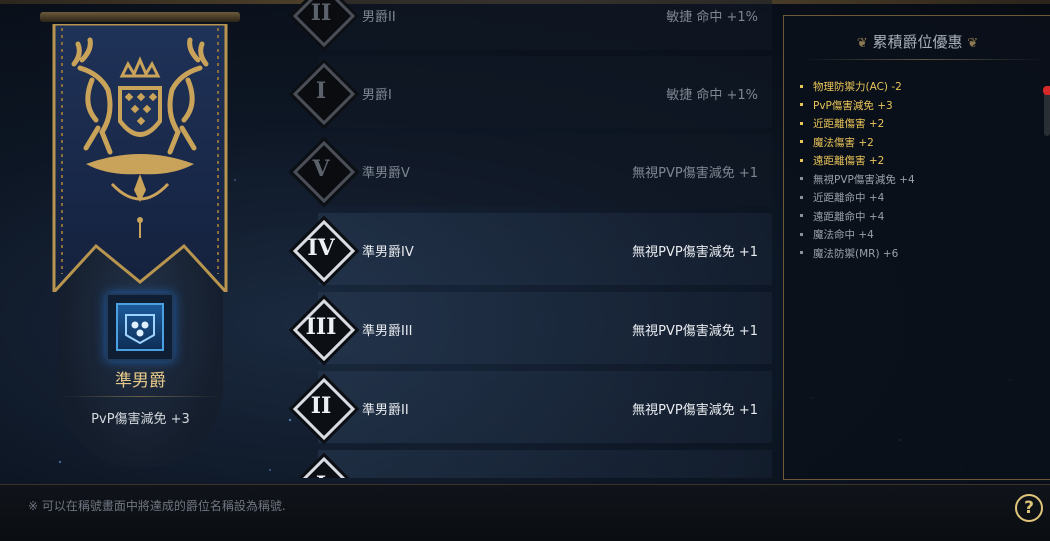 The image size is (1050, 541). What do you see at coordinates (856, 217) in the screenshot?
I see `bonus-item: 遠距離命中 +4` at bounding box center [856, 217].